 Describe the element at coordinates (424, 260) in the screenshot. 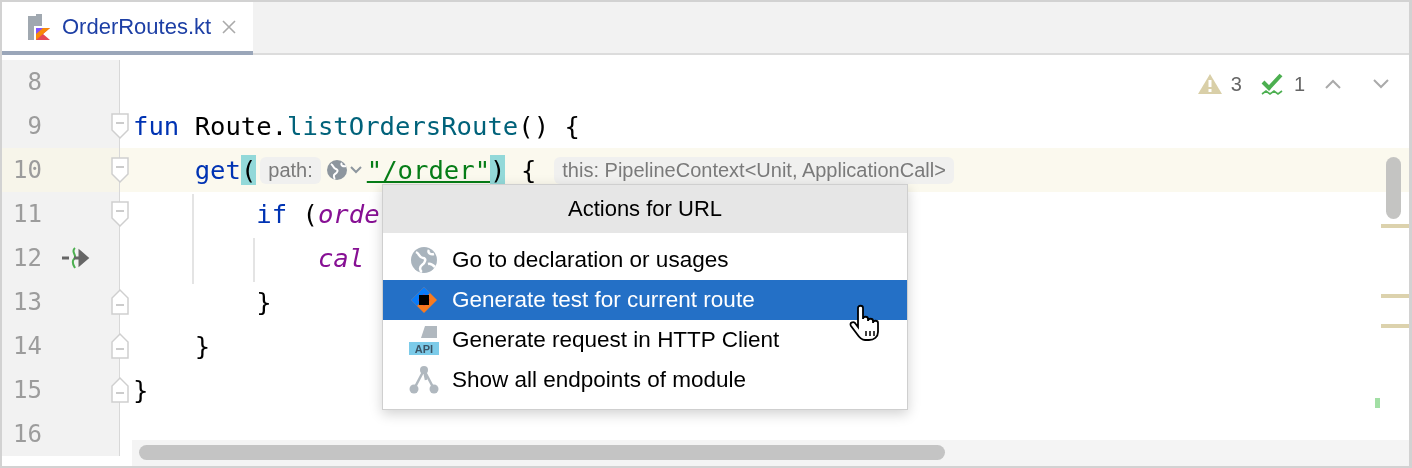

I see `globe-icon` at that location.